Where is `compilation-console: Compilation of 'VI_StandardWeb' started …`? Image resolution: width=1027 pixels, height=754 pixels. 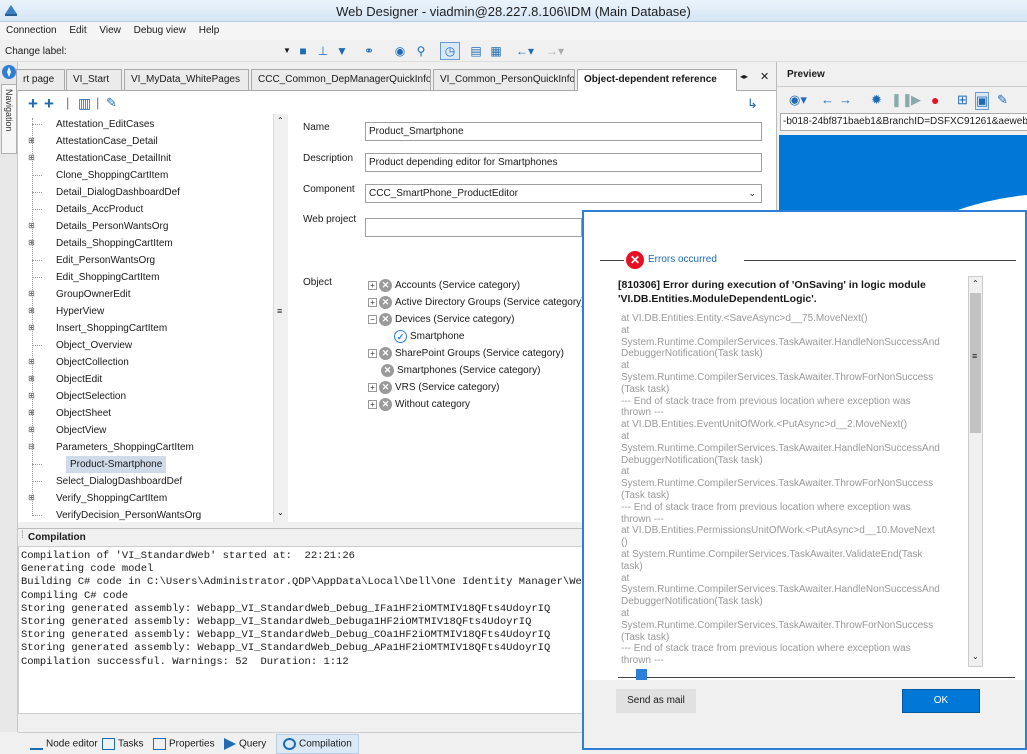 compilation-console: Compilation of 'VI_StandardWeb' started … is located at coordinates (301, 630).